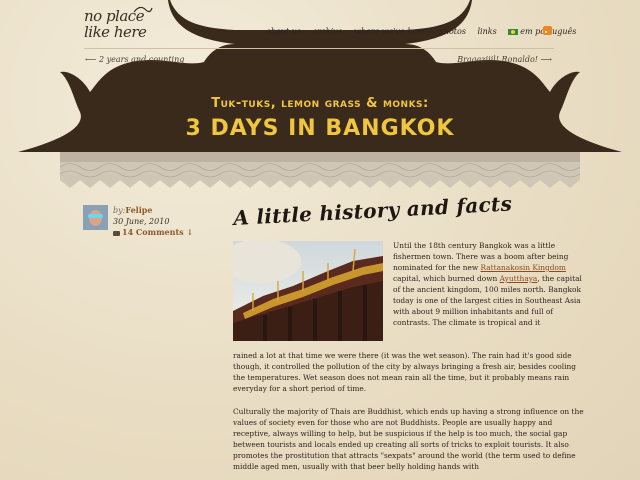 The image size is (640, 480). Describe the element at coordinates (497, 59) in the screenshot. I see `next-post-label: Braaaziiil! Ronaldo!` at that location.